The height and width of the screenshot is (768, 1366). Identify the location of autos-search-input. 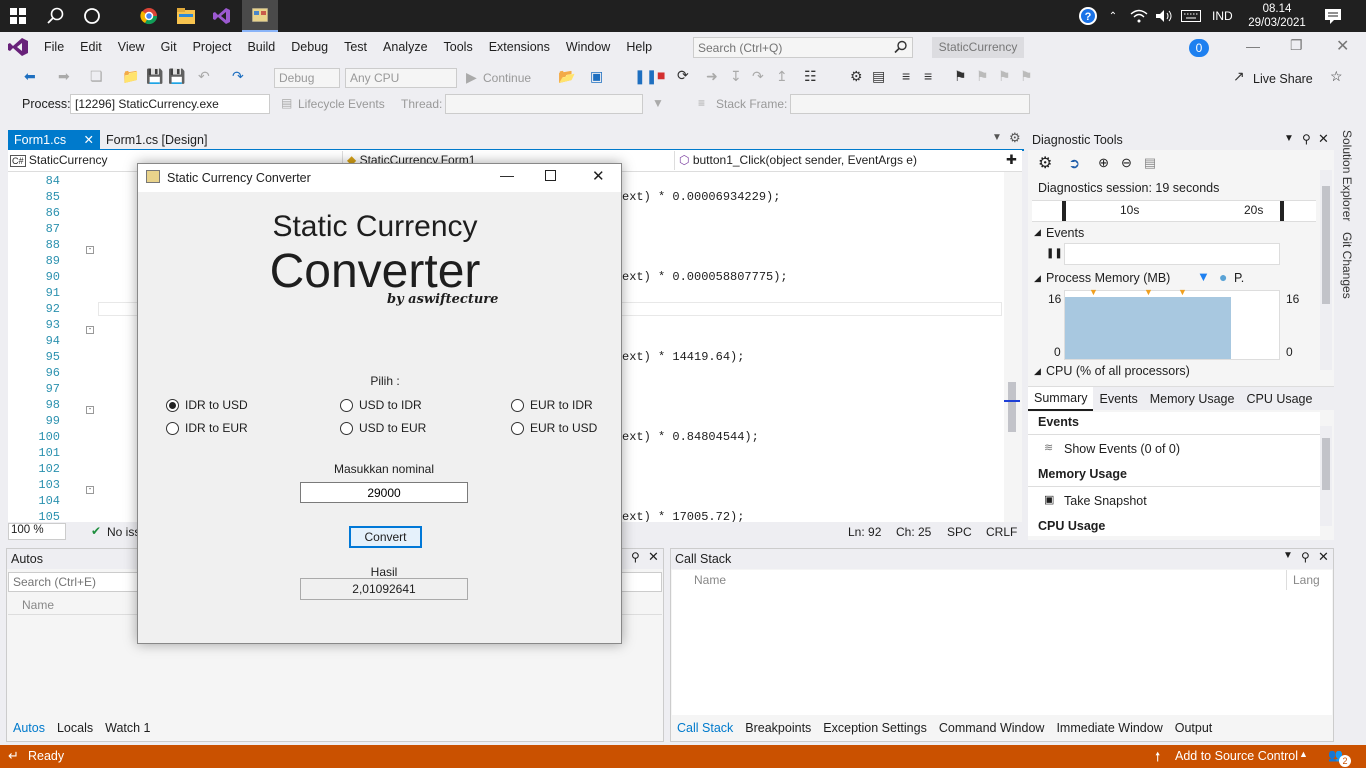
(69, 582).